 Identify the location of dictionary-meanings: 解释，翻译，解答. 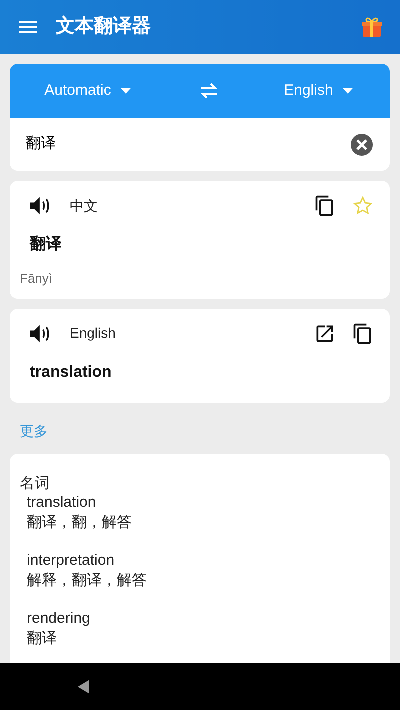
(87, 580).